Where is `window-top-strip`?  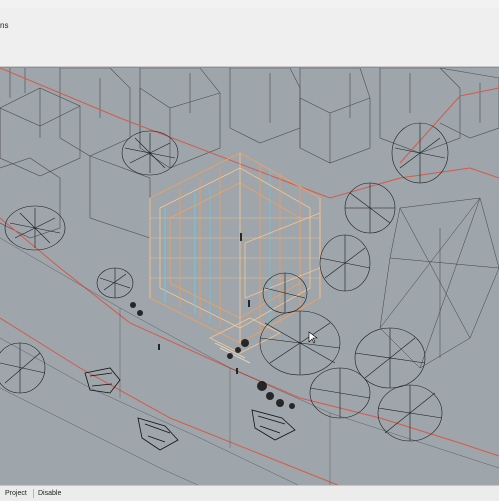 window-top-strip is located at coordinates (249, 4).